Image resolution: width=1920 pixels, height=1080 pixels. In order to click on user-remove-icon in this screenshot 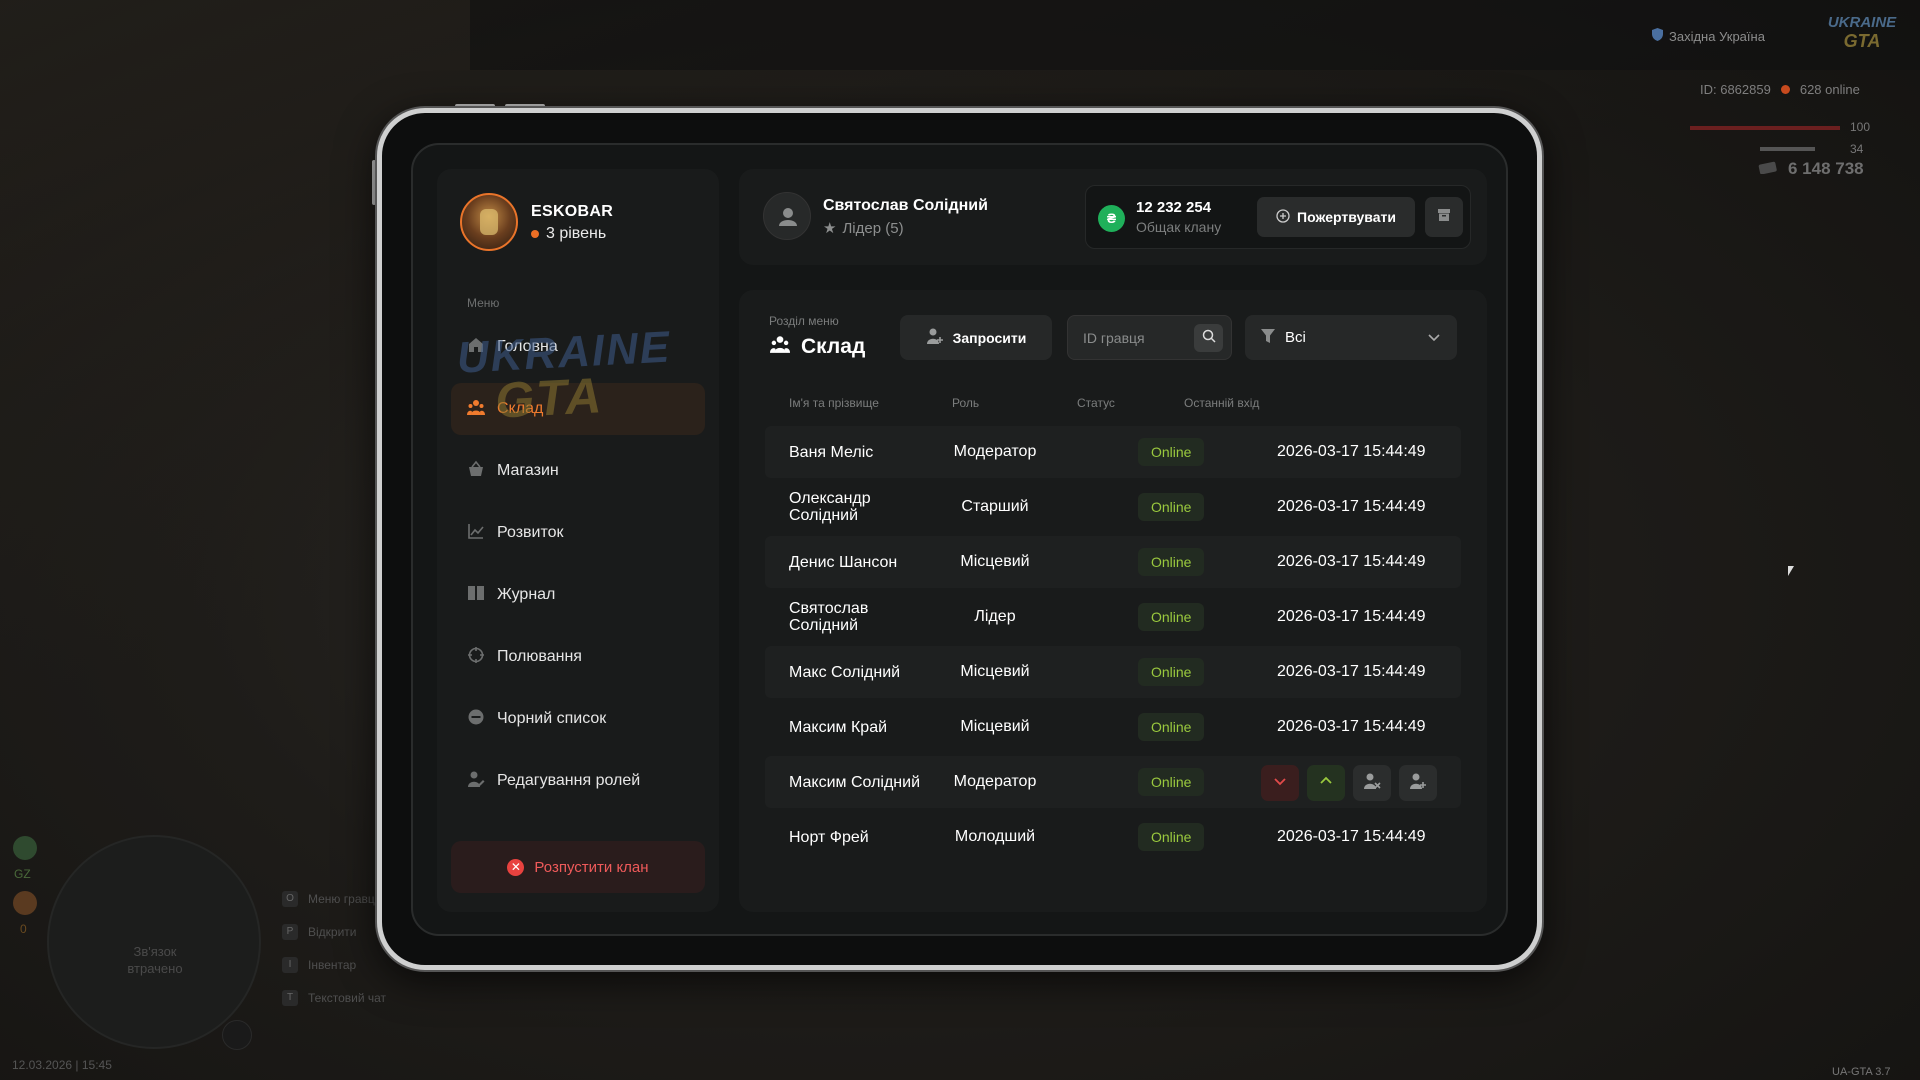, I will do `click(1372, 783)`.